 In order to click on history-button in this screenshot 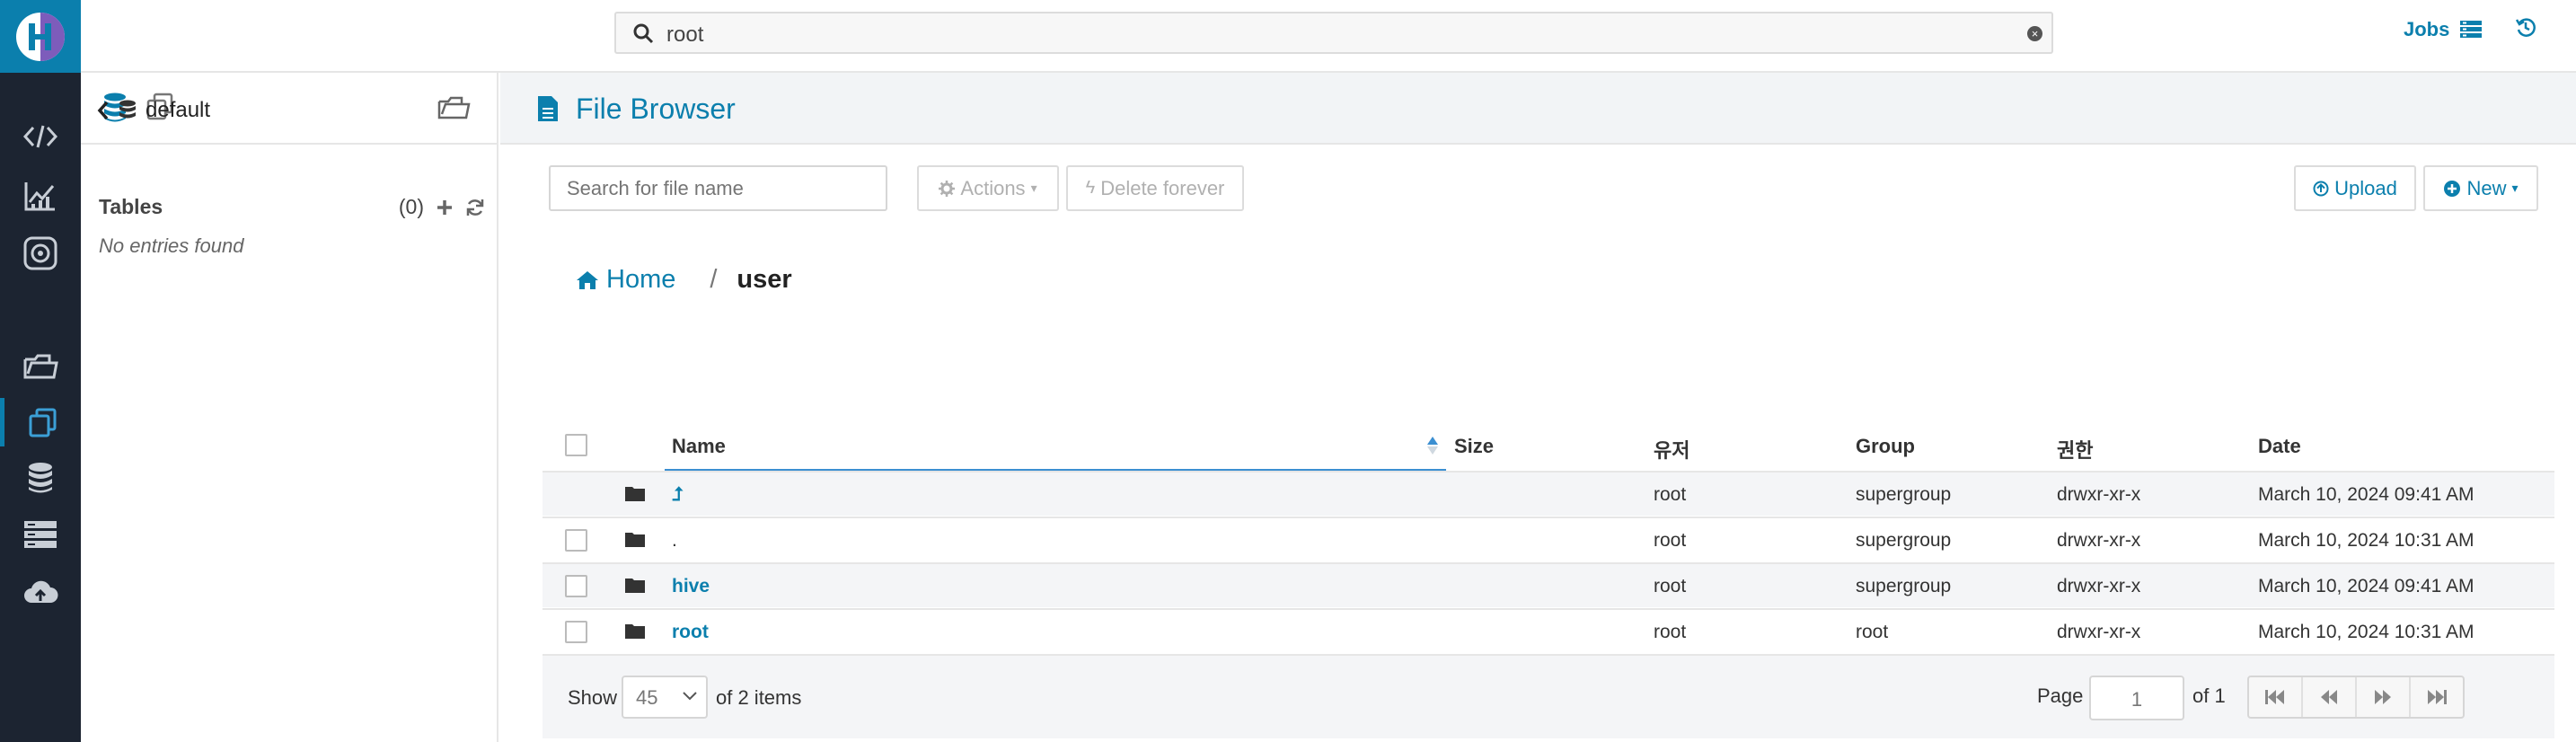, I will do `click(2525, 30)`.